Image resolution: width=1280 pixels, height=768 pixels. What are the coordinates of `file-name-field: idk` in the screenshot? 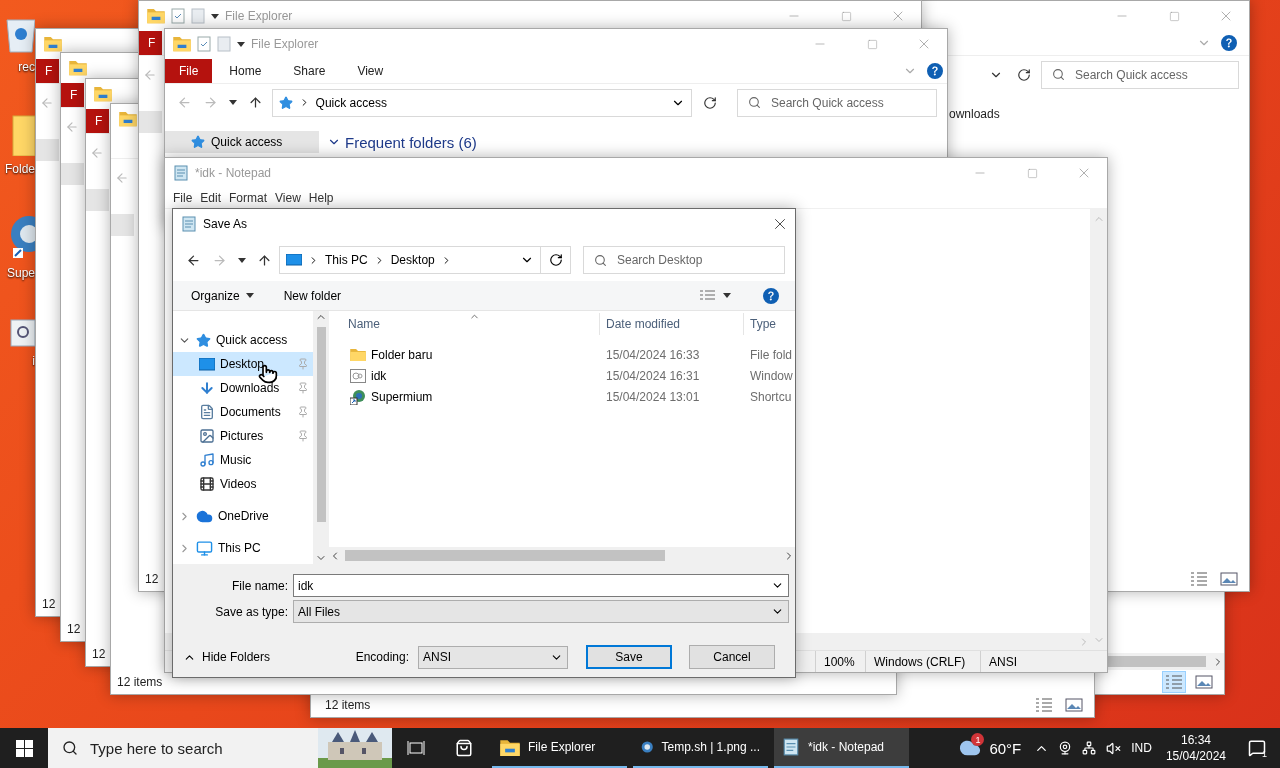 It's located at (541, 585).